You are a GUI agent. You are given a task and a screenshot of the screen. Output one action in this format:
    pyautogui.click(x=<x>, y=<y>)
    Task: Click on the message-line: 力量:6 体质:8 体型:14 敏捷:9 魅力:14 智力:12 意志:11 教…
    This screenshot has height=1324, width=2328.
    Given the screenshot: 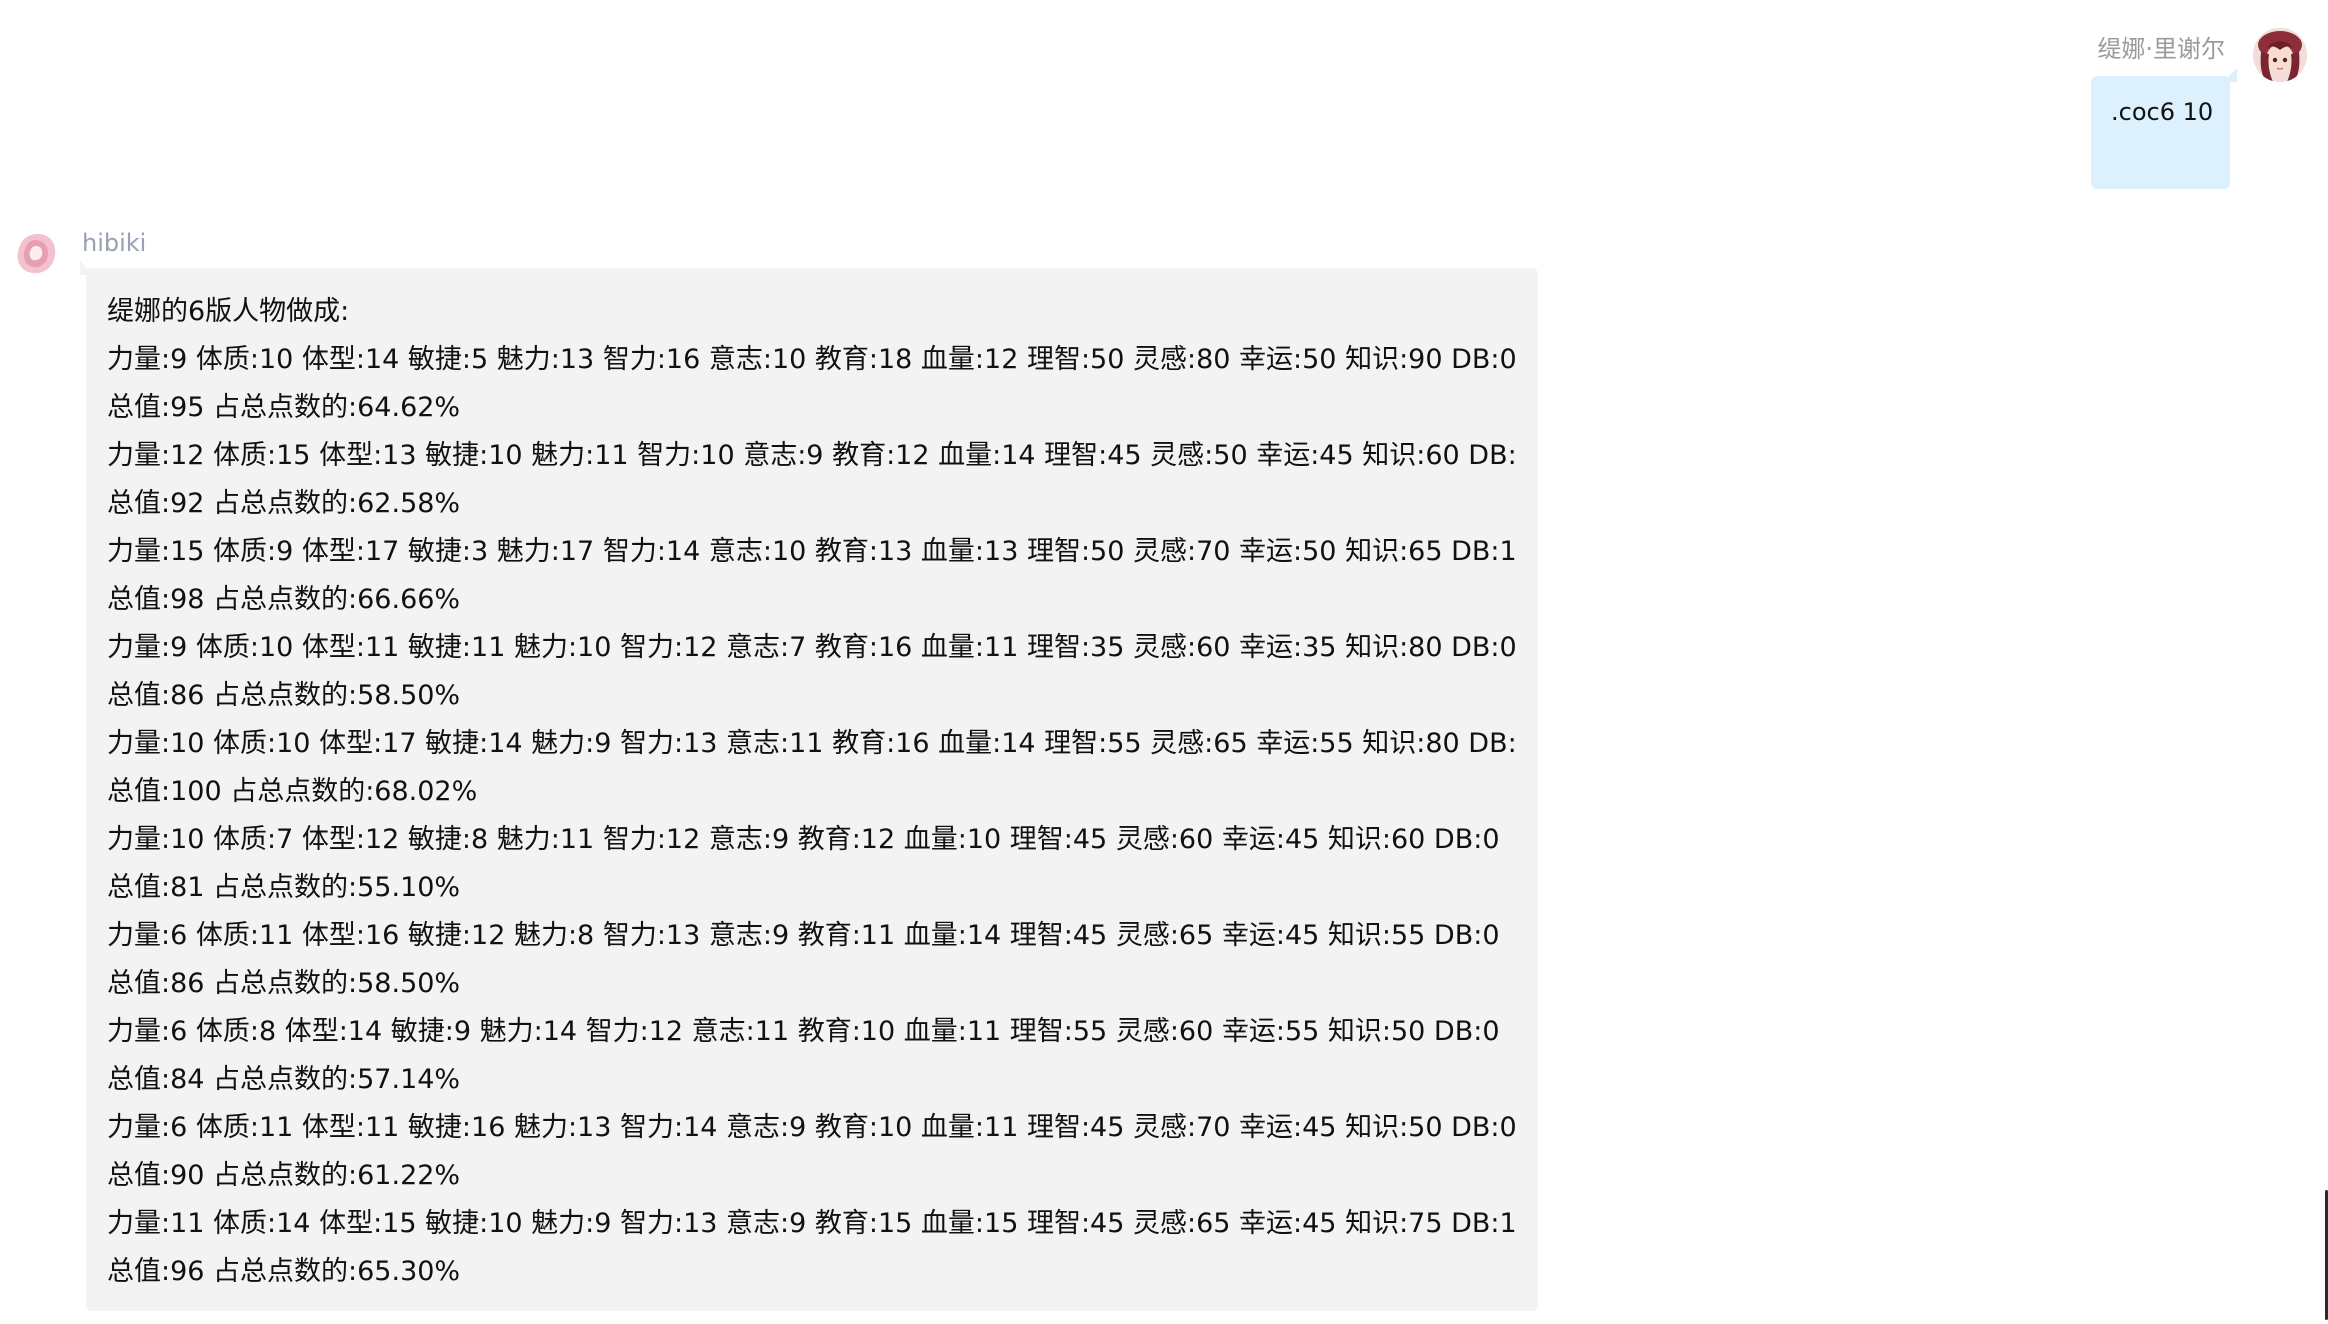 What is the action you would take?
    pyautogui.click(x=803, y=1031)
    